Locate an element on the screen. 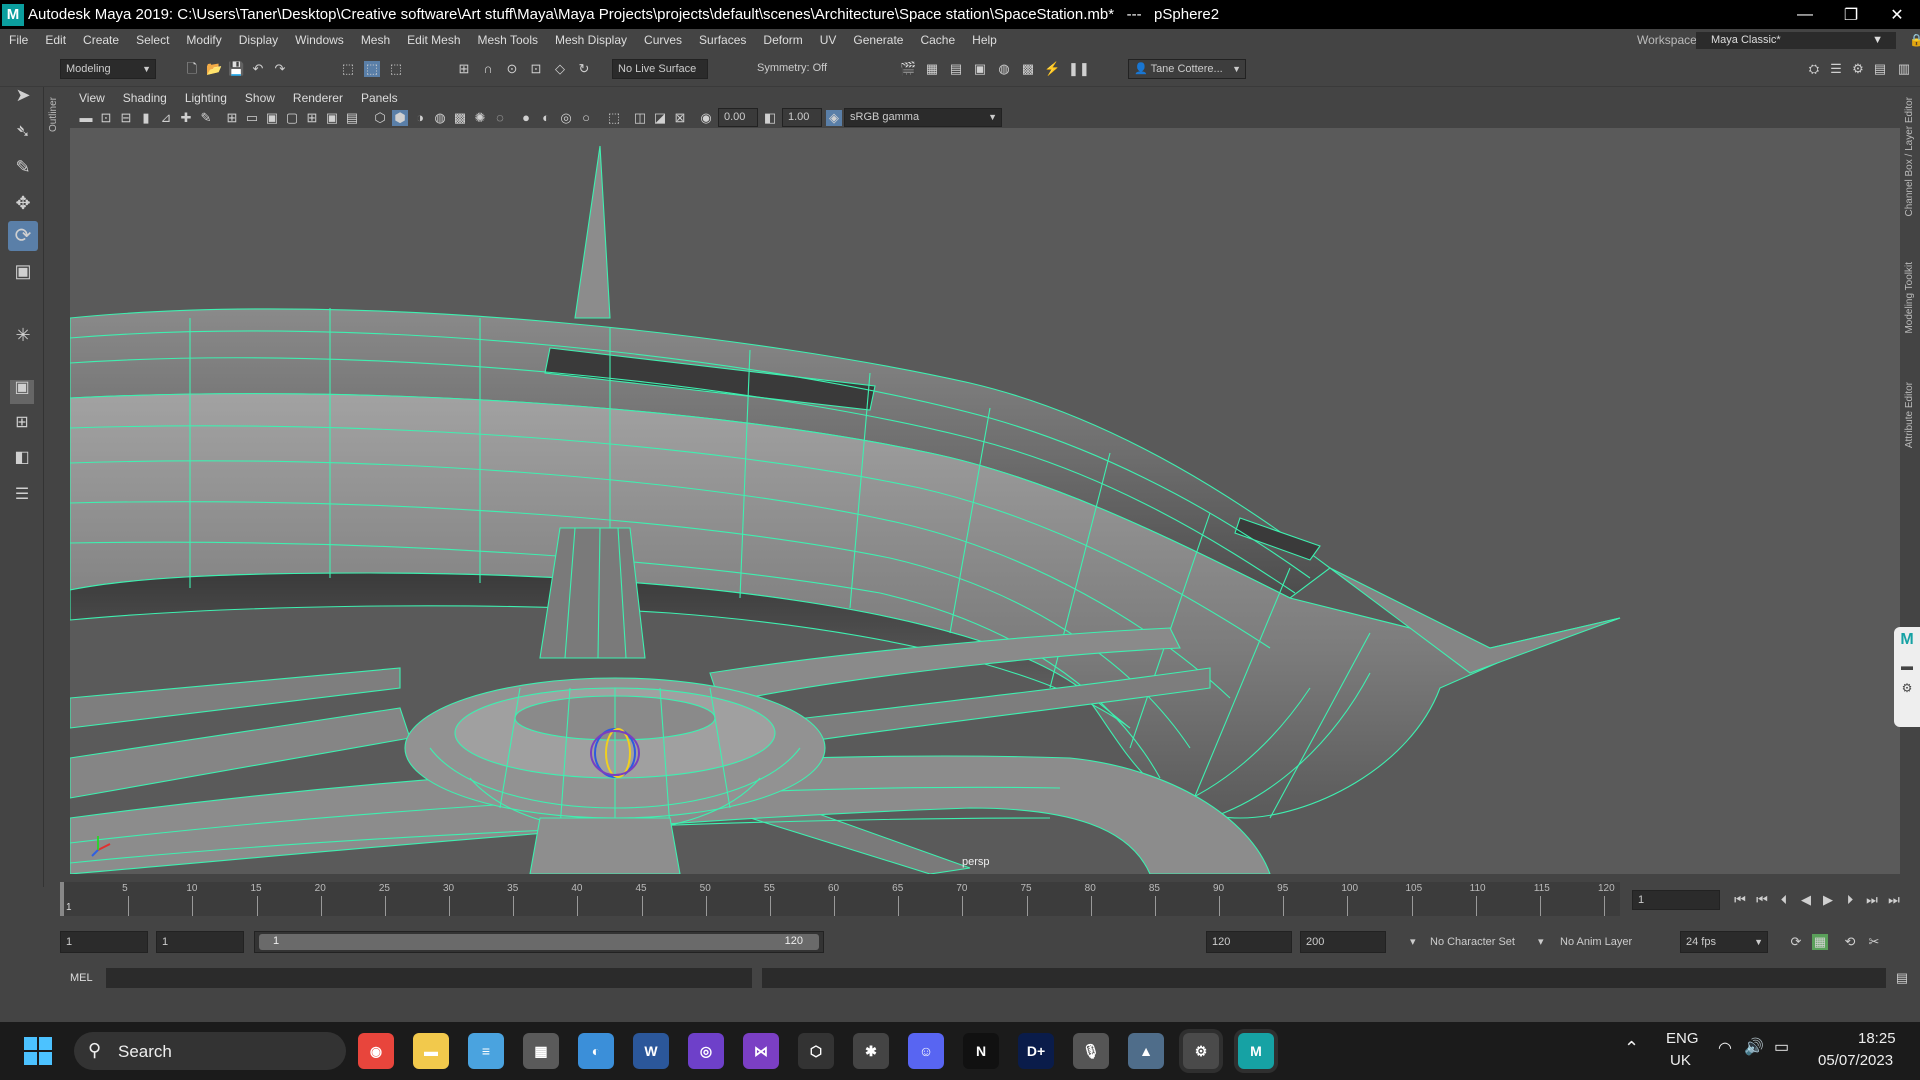 The height and width of the screenshot is (1080, 1920). taskbar-search-box: ⚲ Search is located at coordinates (210, 1051).